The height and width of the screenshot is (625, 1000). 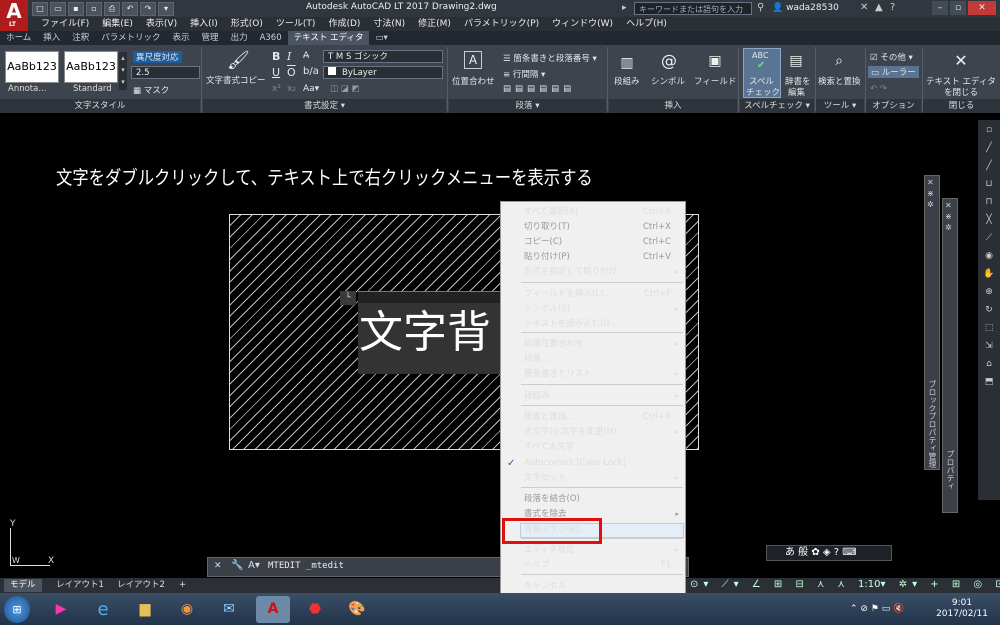 What do you see at coordinates (383, 72) in the screenshot?
I see `color-dropdown: ByLayer` at bounding box center [383, 72].